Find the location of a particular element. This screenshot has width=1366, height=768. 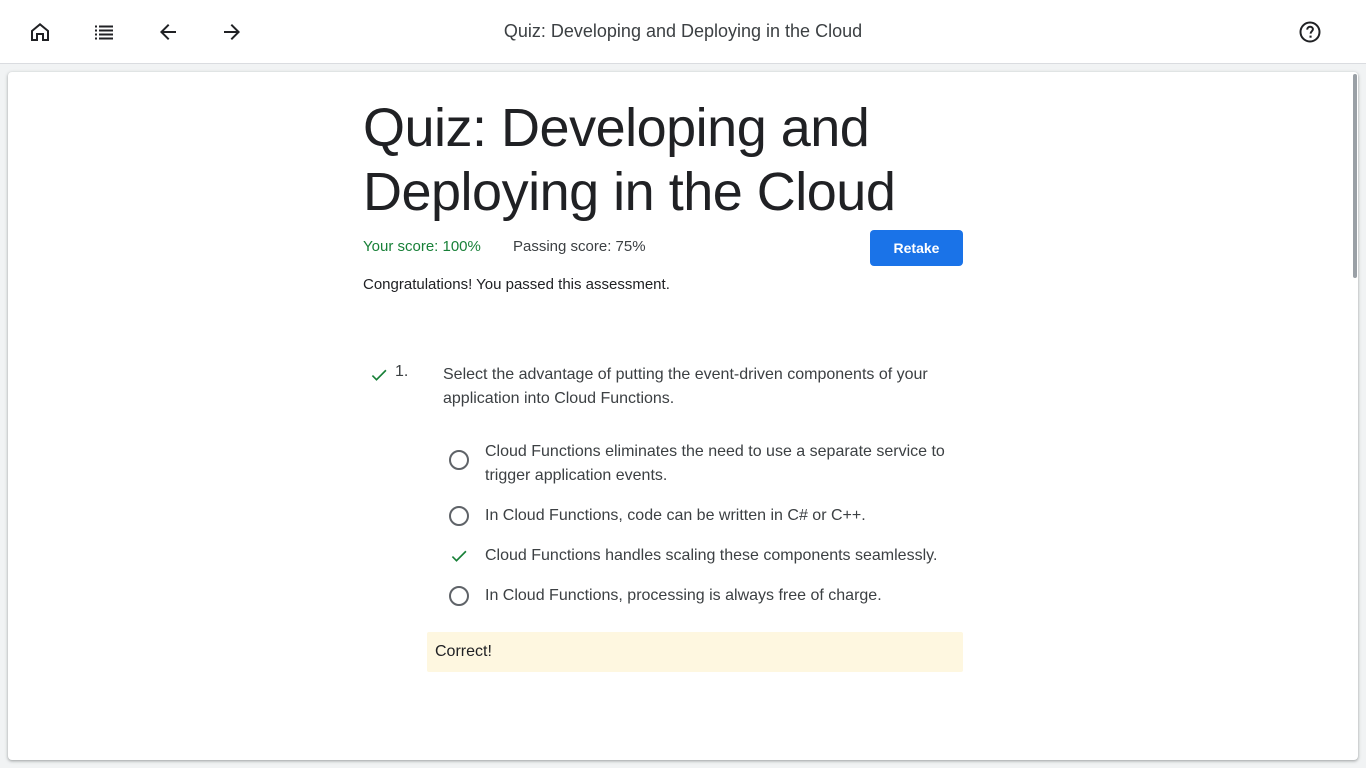

answer-feedback: Correct! is located at coordinates (695, 652).